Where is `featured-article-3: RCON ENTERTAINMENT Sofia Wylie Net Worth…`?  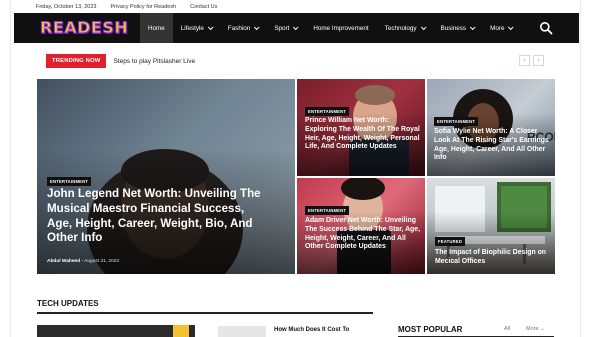 featured-article-3: RCON ENTERTAINMENT Sofia Wylie Net Worth… is located at coordinates (491, 127).